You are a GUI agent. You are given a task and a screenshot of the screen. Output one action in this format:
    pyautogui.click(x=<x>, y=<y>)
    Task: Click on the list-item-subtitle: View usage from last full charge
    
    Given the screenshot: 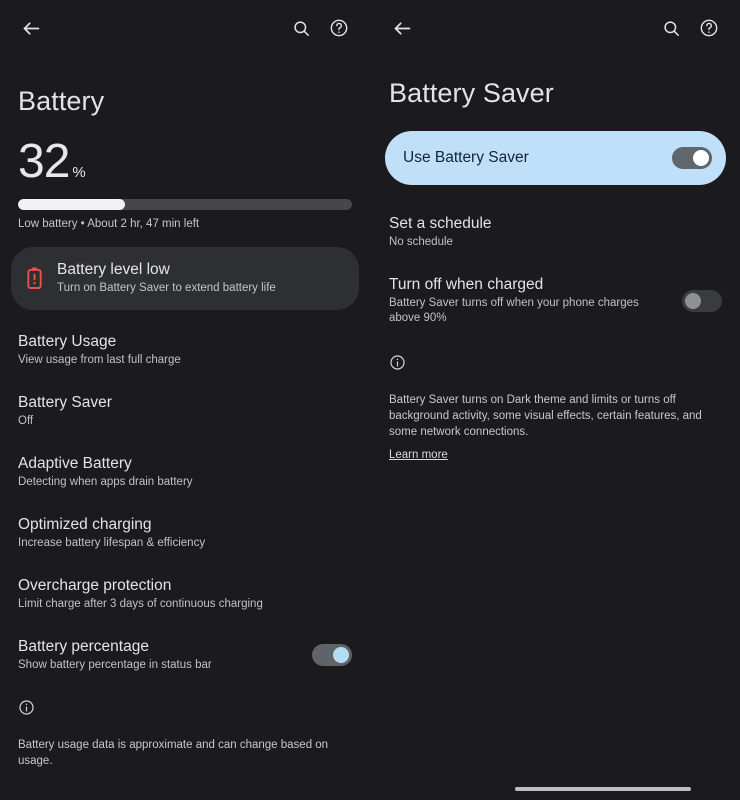 What is the action you would take?
    pyautogui.click(x=99, y=360)
    